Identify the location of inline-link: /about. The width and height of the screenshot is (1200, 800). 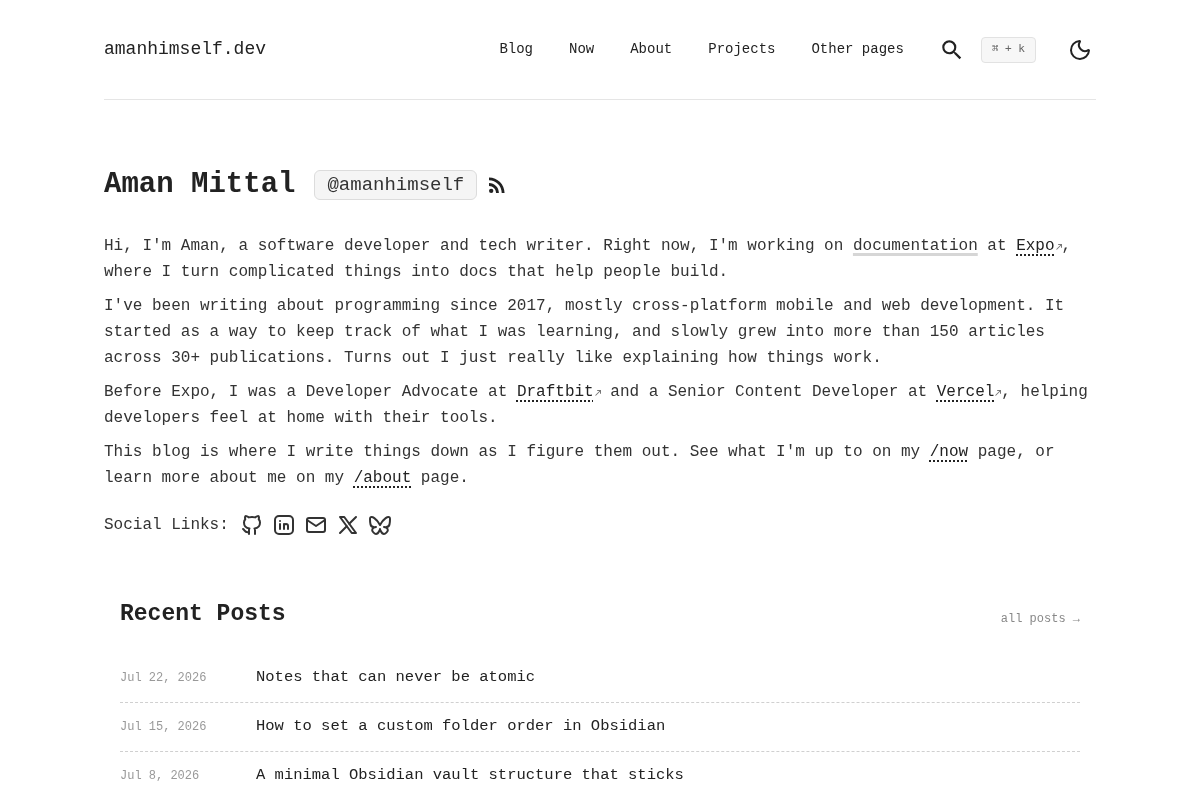
(382, 478).